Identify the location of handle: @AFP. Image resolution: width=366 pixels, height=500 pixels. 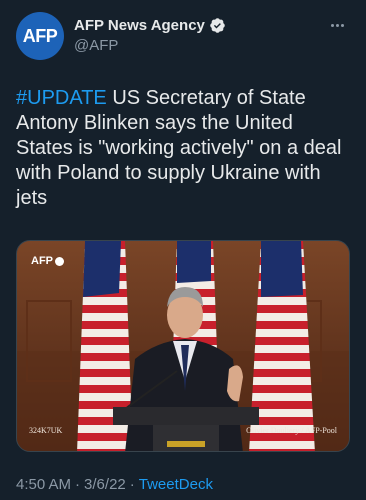
(96, 45).